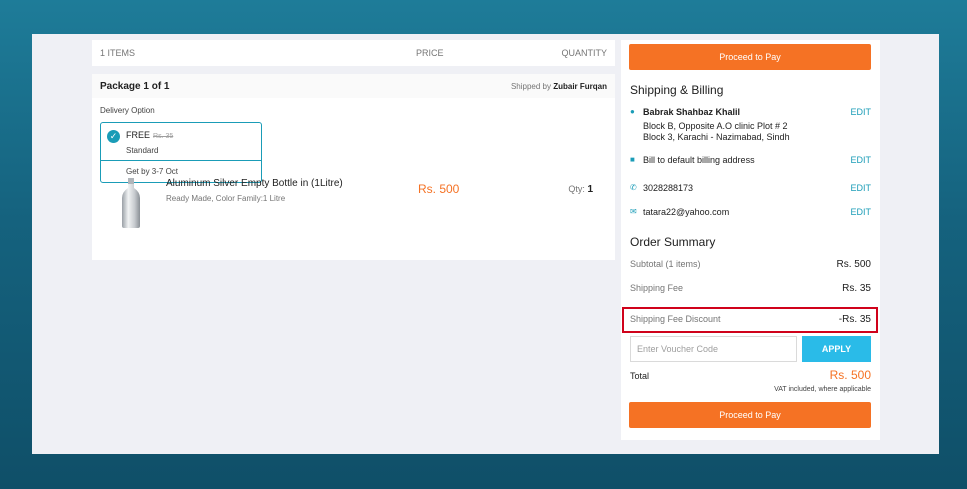 Image resolution: width=967 pixels, height=489 pixels. What do you see at coordinates (439, 189) in the screenshot?
I see `product-price: Rs. 500` at bounding box center [439, 189].